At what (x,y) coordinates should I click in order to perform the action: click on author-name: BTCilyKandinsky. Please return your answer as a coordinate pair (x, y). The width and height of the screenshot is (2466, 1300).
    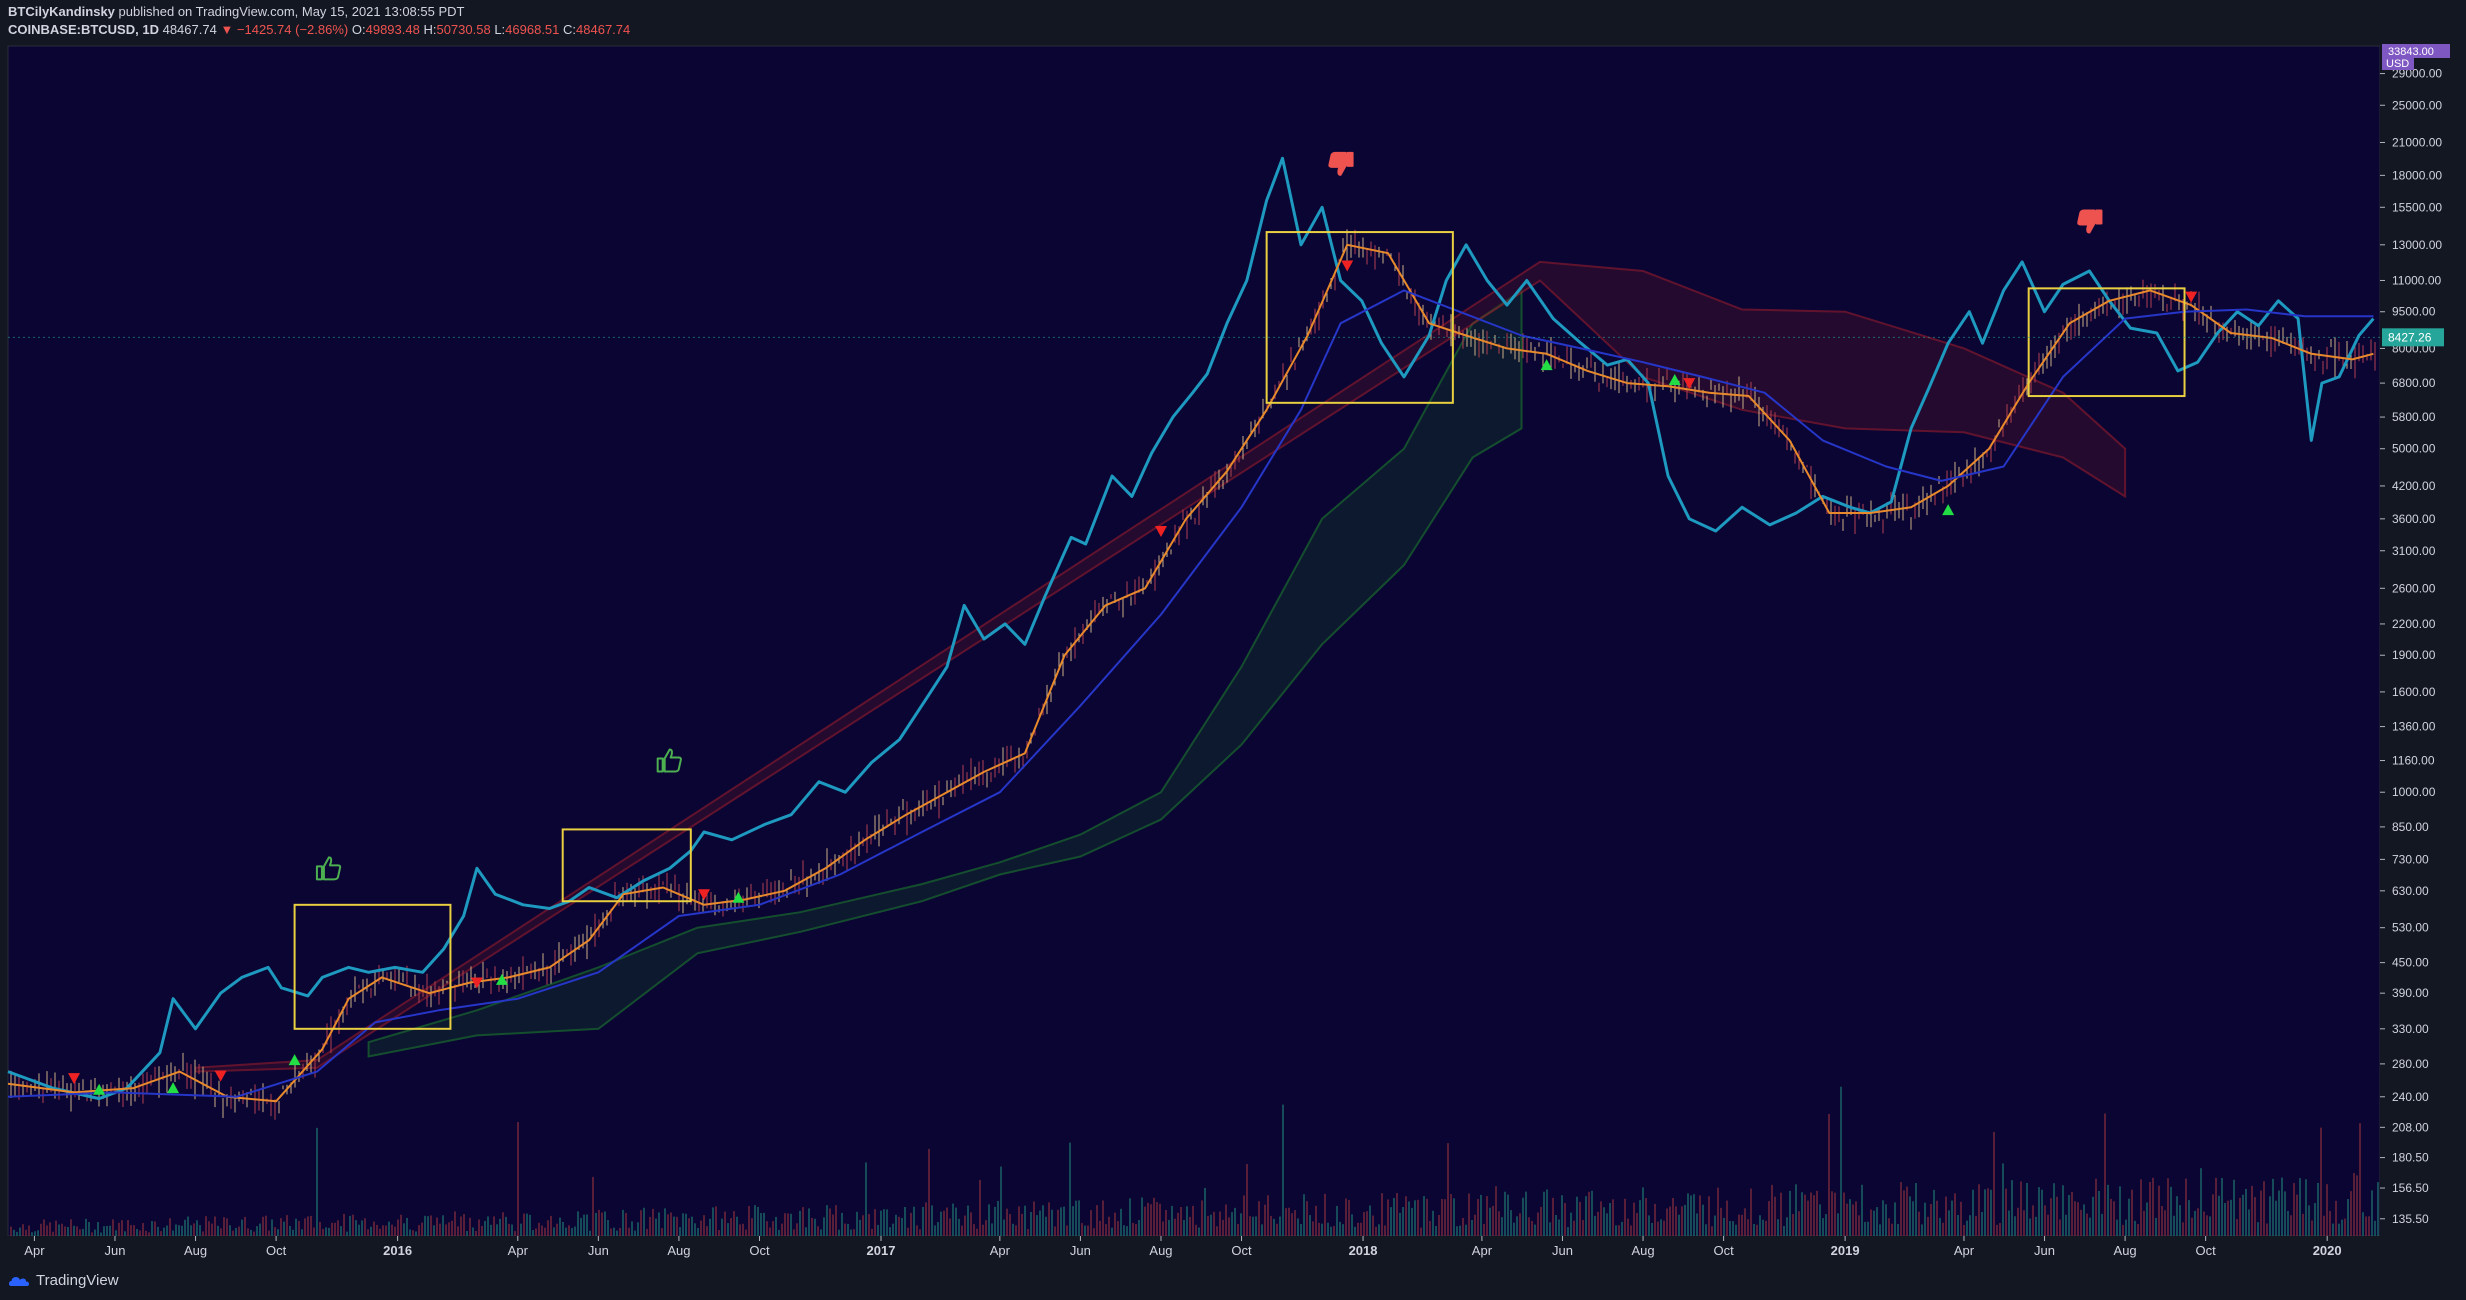
    Looking at the image, I should click on (61, 11).